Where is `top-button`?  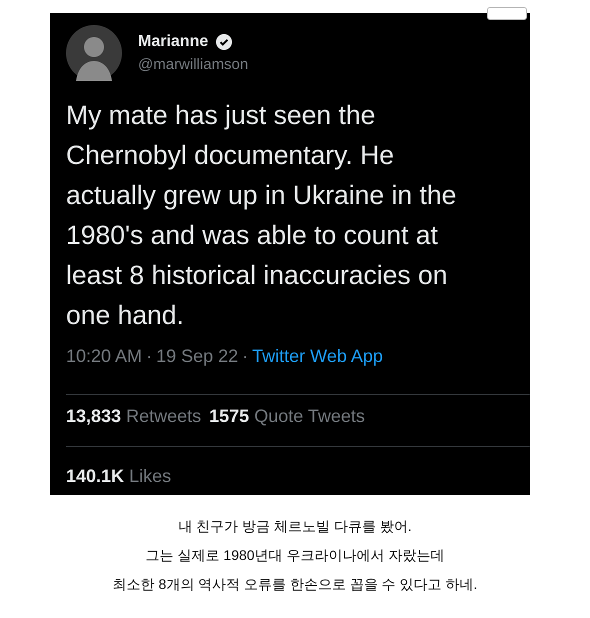
top-button is located at coordinates (507, 13).